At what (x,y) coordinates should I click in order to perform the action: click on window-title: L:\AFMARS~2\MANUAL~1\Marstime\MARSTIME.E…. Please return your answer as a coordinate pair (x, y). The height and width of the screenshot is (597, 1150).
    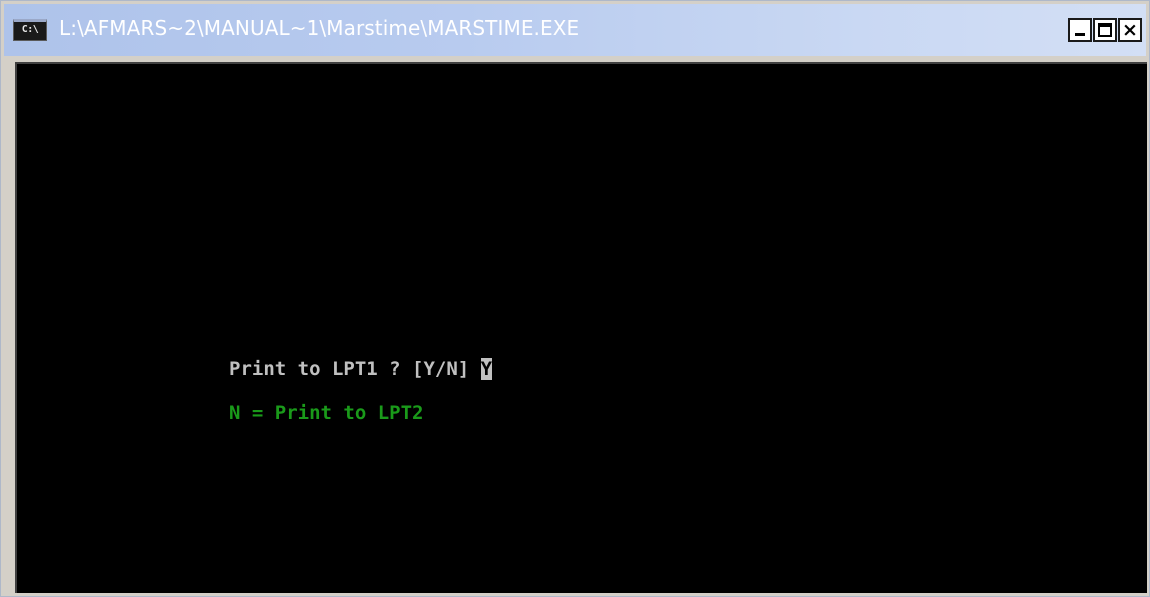
    Looking at the image, I should click on (319, 28).